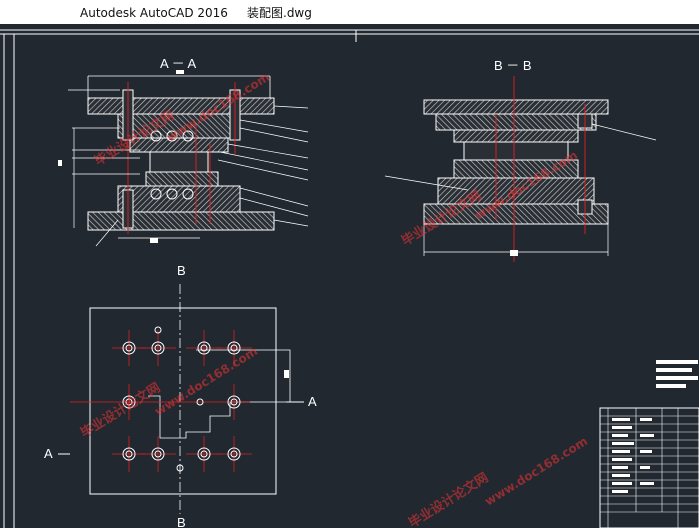  Describe the element at coordinates (48, 453) in the screenshot. I see `plan-marker-a-left: A` at that location.